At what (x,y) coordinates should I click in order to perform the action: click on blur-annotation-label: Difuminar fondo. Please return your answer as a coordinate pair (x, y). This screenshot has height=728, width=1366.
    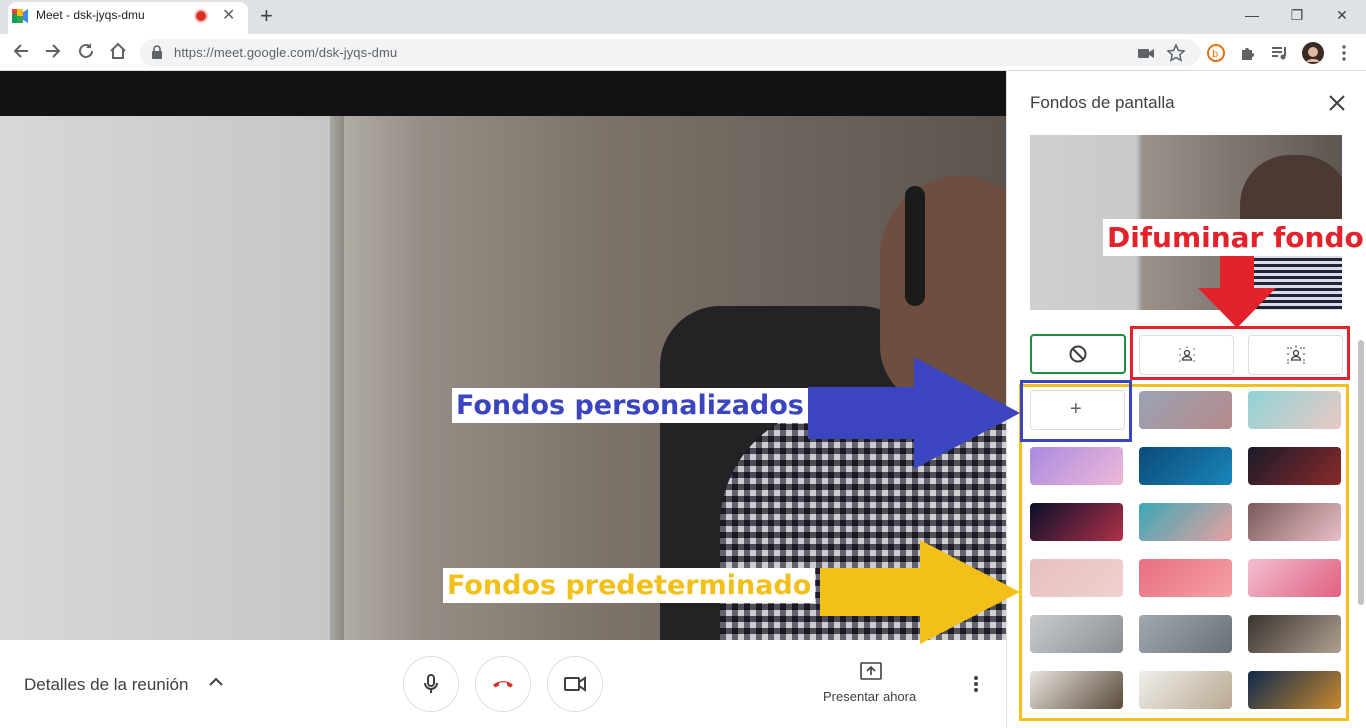
    Looking at the image, I should click on (1234, 237).